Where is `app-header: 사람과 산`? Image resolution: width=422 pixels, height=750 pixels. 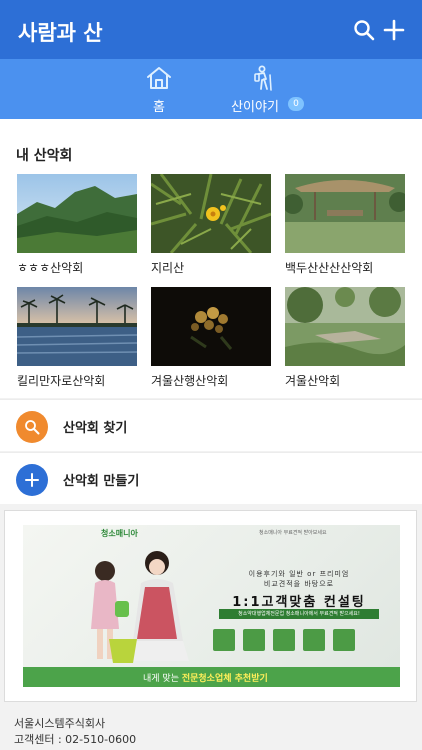 app-header: 사람과 산 is located at coordinates (211, 29).